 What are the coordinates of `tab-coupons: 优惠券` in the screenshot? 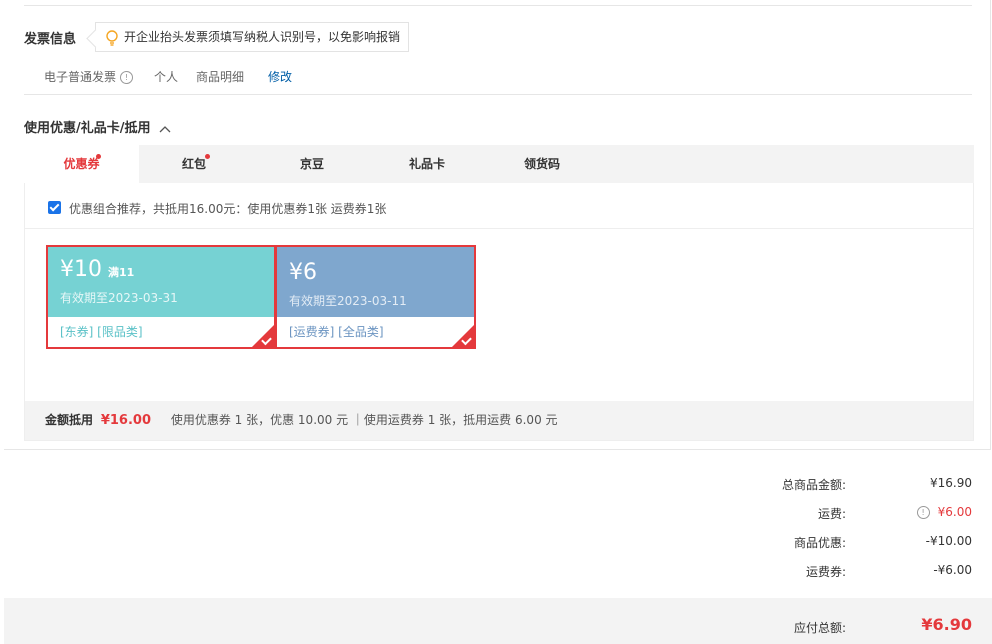 It's located at (81, 164).